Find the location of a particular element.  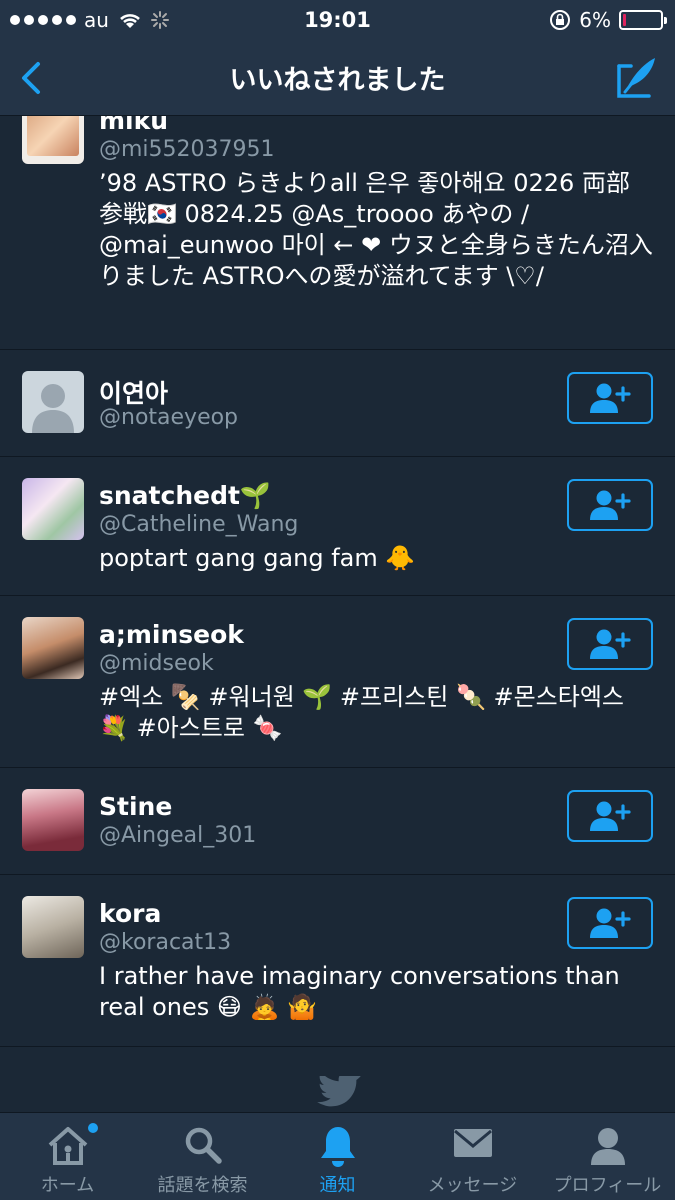

user-name: kora is located at coordinates (130, 913).